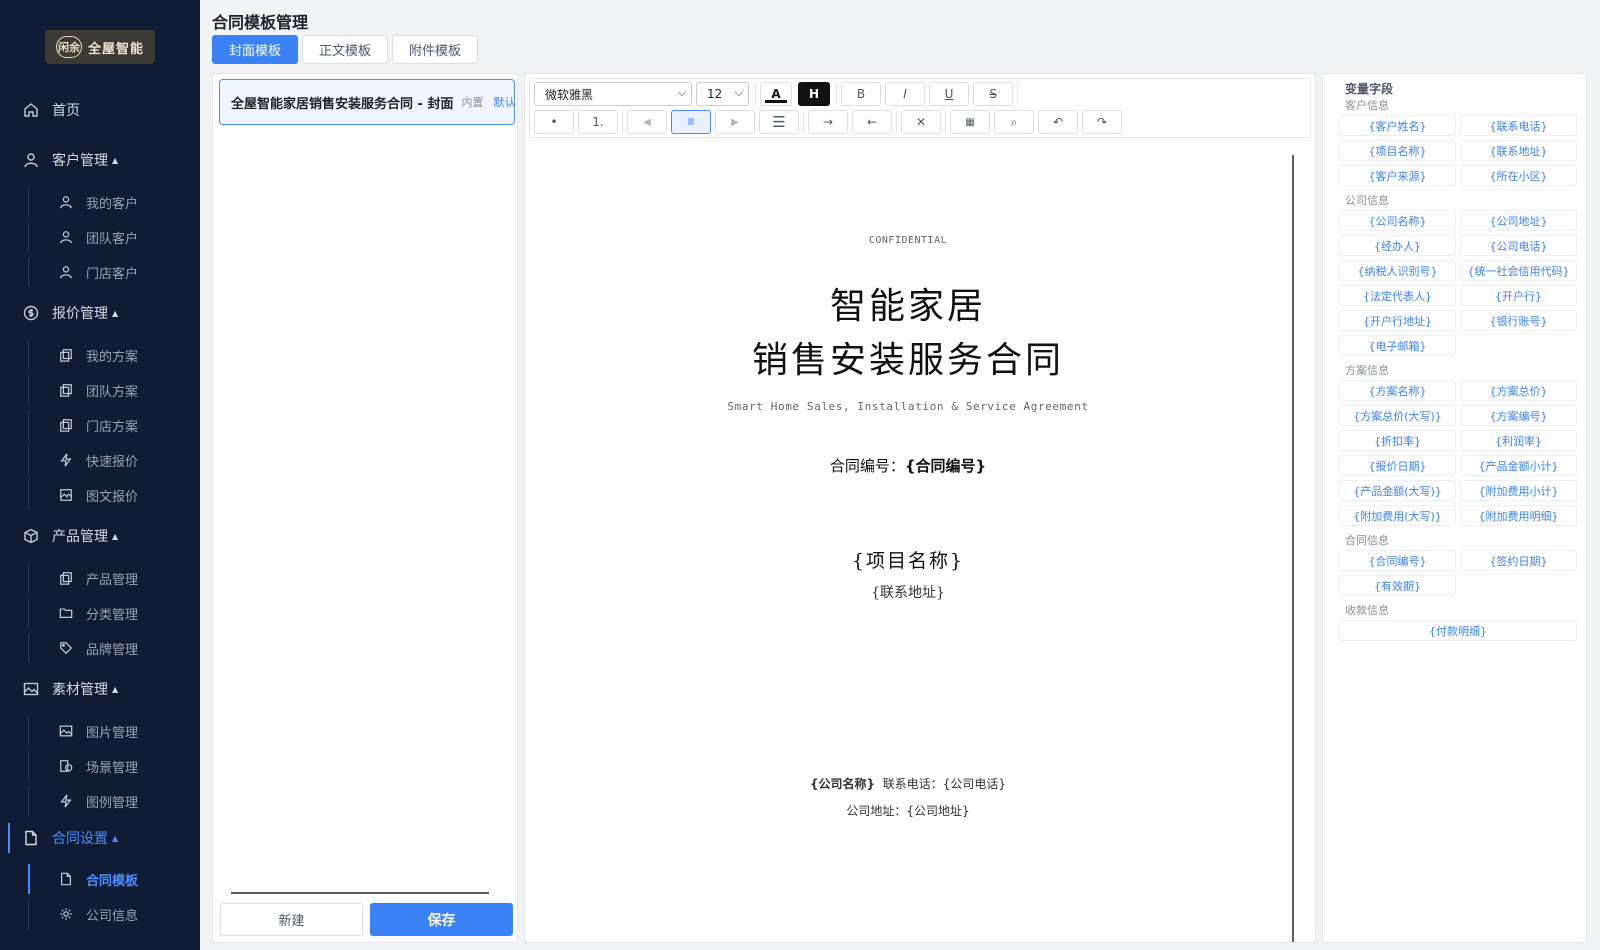 The width and height of the screenshot is (1600, 950). Describe the element at coordinates (1397, 345) in the screenshot. I see `variable-chip: {电子邮箱}` at that location.